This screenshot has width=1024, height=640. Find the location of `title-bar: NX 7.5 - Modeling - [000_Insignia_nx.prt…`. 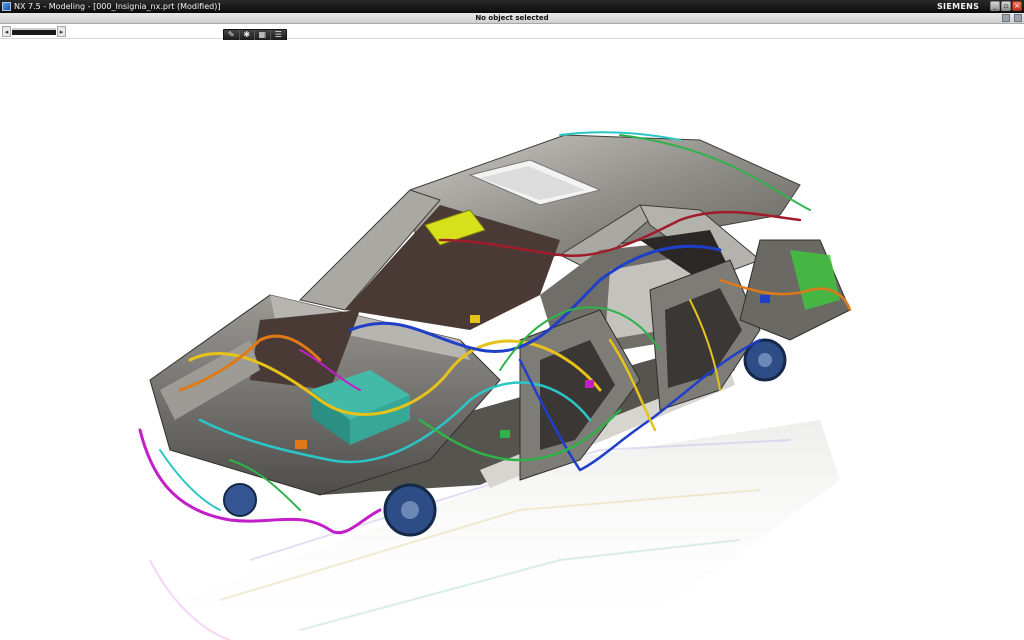

title-bar: NX 7.5 - Modeling - [000_Insignia_nx.prt… is located at coordinates (512, 6).